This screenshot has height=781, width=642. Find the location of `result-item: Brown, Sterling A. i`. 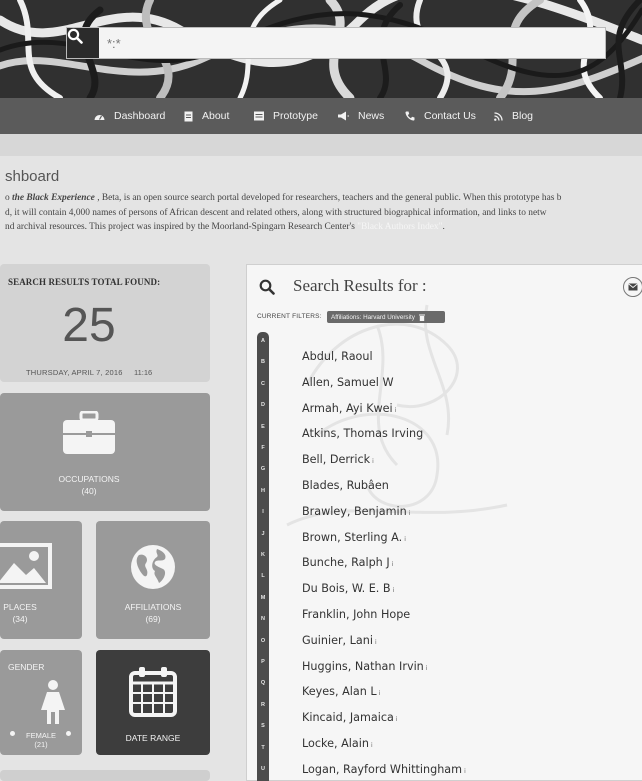

result-item: Brown, Sterling A. i is located at coordinates (354, 537).